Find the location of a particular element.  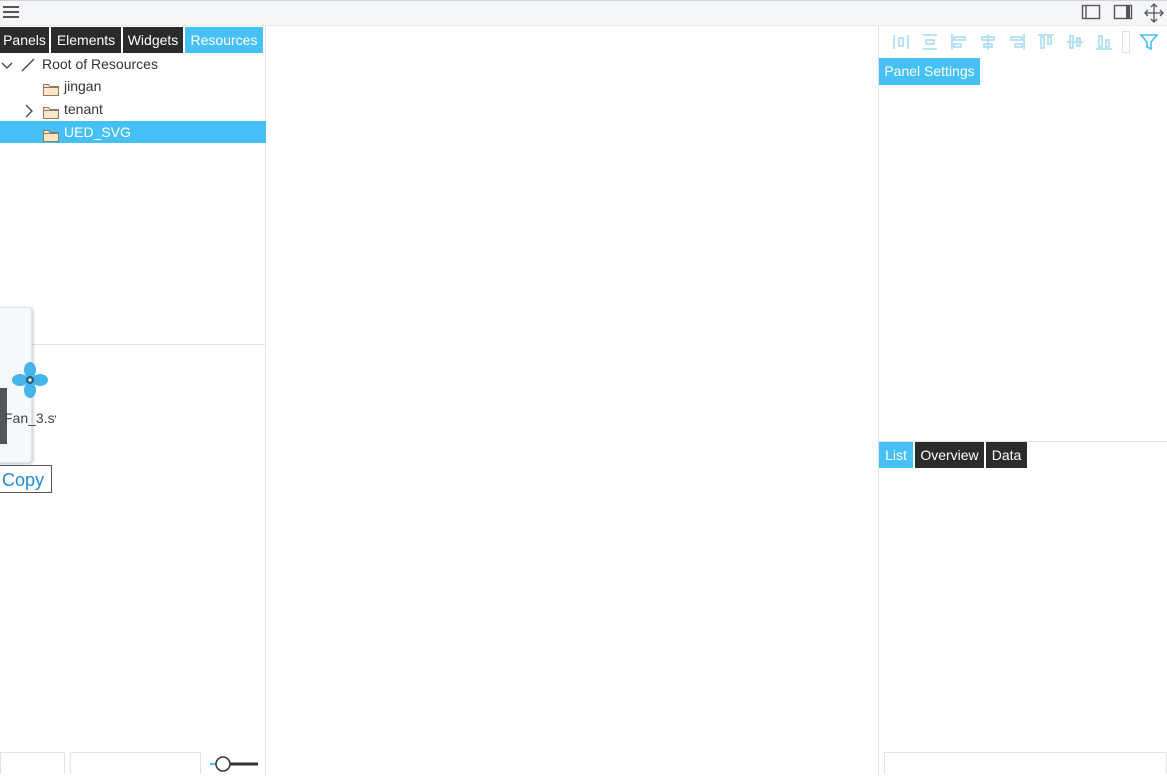

move-arrows-icon is located at coordinates (1154, 13).